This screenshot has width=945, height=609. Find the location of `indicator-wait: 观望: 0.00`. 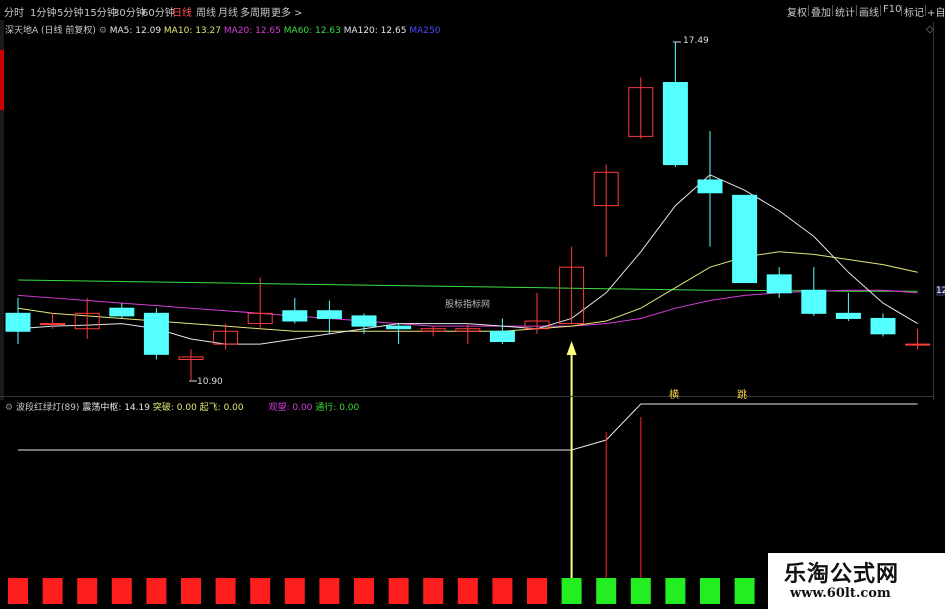

indicator-wait: 观望: 0.00 is located at coordinates (290, 408).